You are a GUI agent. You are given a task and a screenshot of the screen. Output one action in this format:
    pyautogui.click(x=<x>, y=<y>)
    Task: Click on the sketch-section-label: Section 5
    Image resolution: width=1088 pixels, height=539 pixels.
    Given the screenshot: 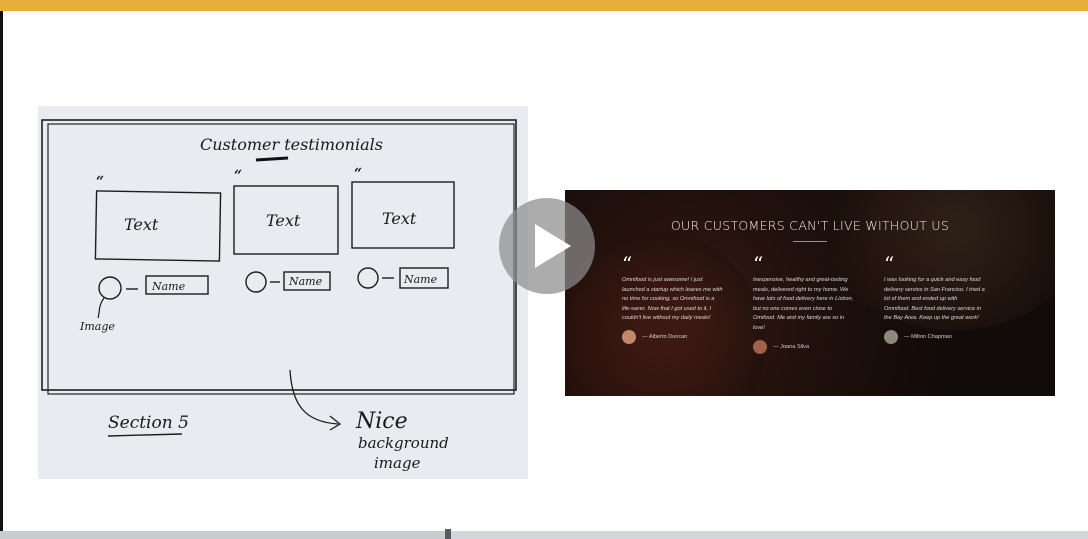 What is the action you would take?
    pyautogui.click(x=148, y=423)
    